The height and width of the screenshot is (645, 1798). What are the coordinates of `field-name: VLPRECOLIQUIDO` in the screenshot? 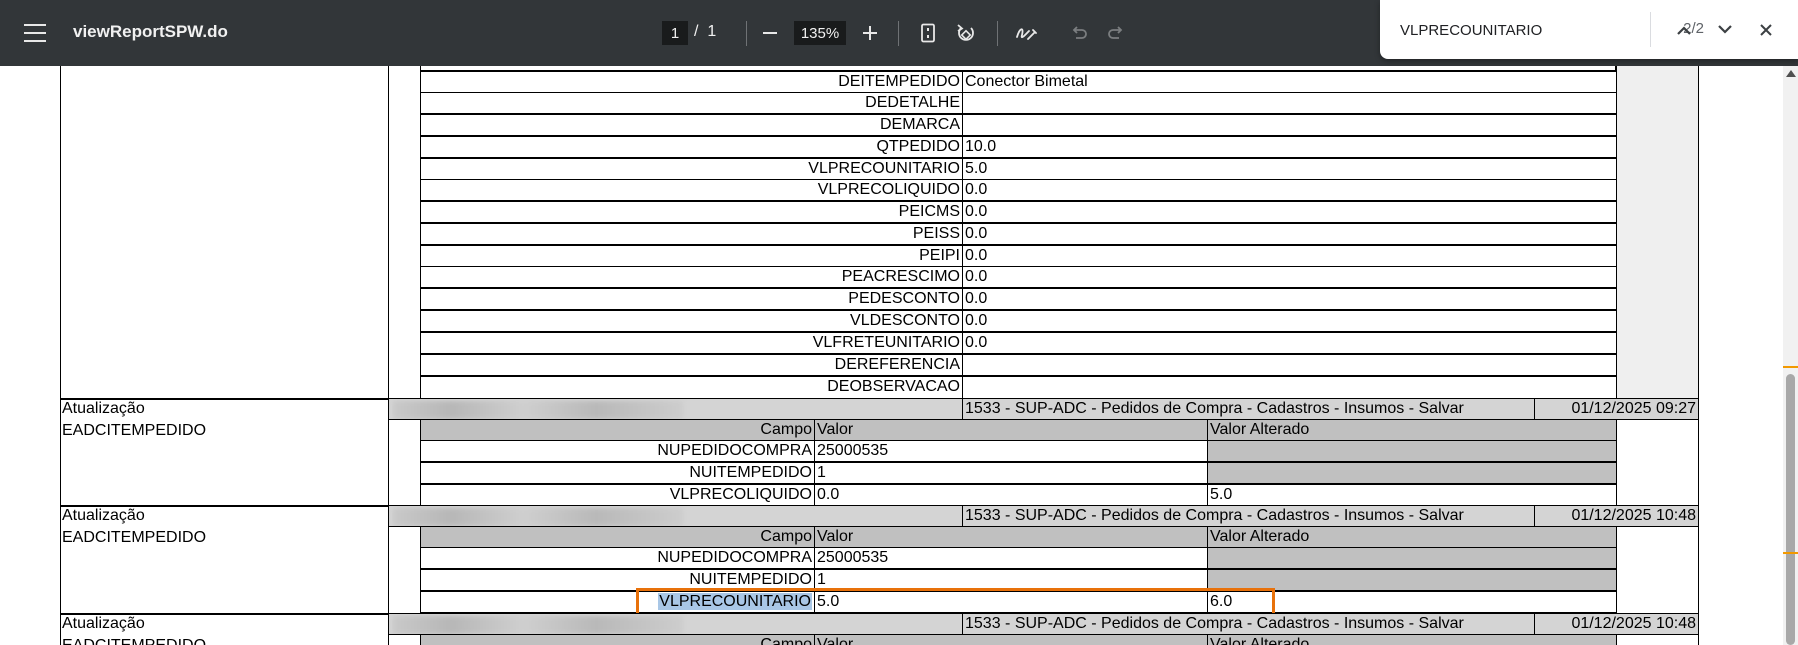 It's located at (691, 190).